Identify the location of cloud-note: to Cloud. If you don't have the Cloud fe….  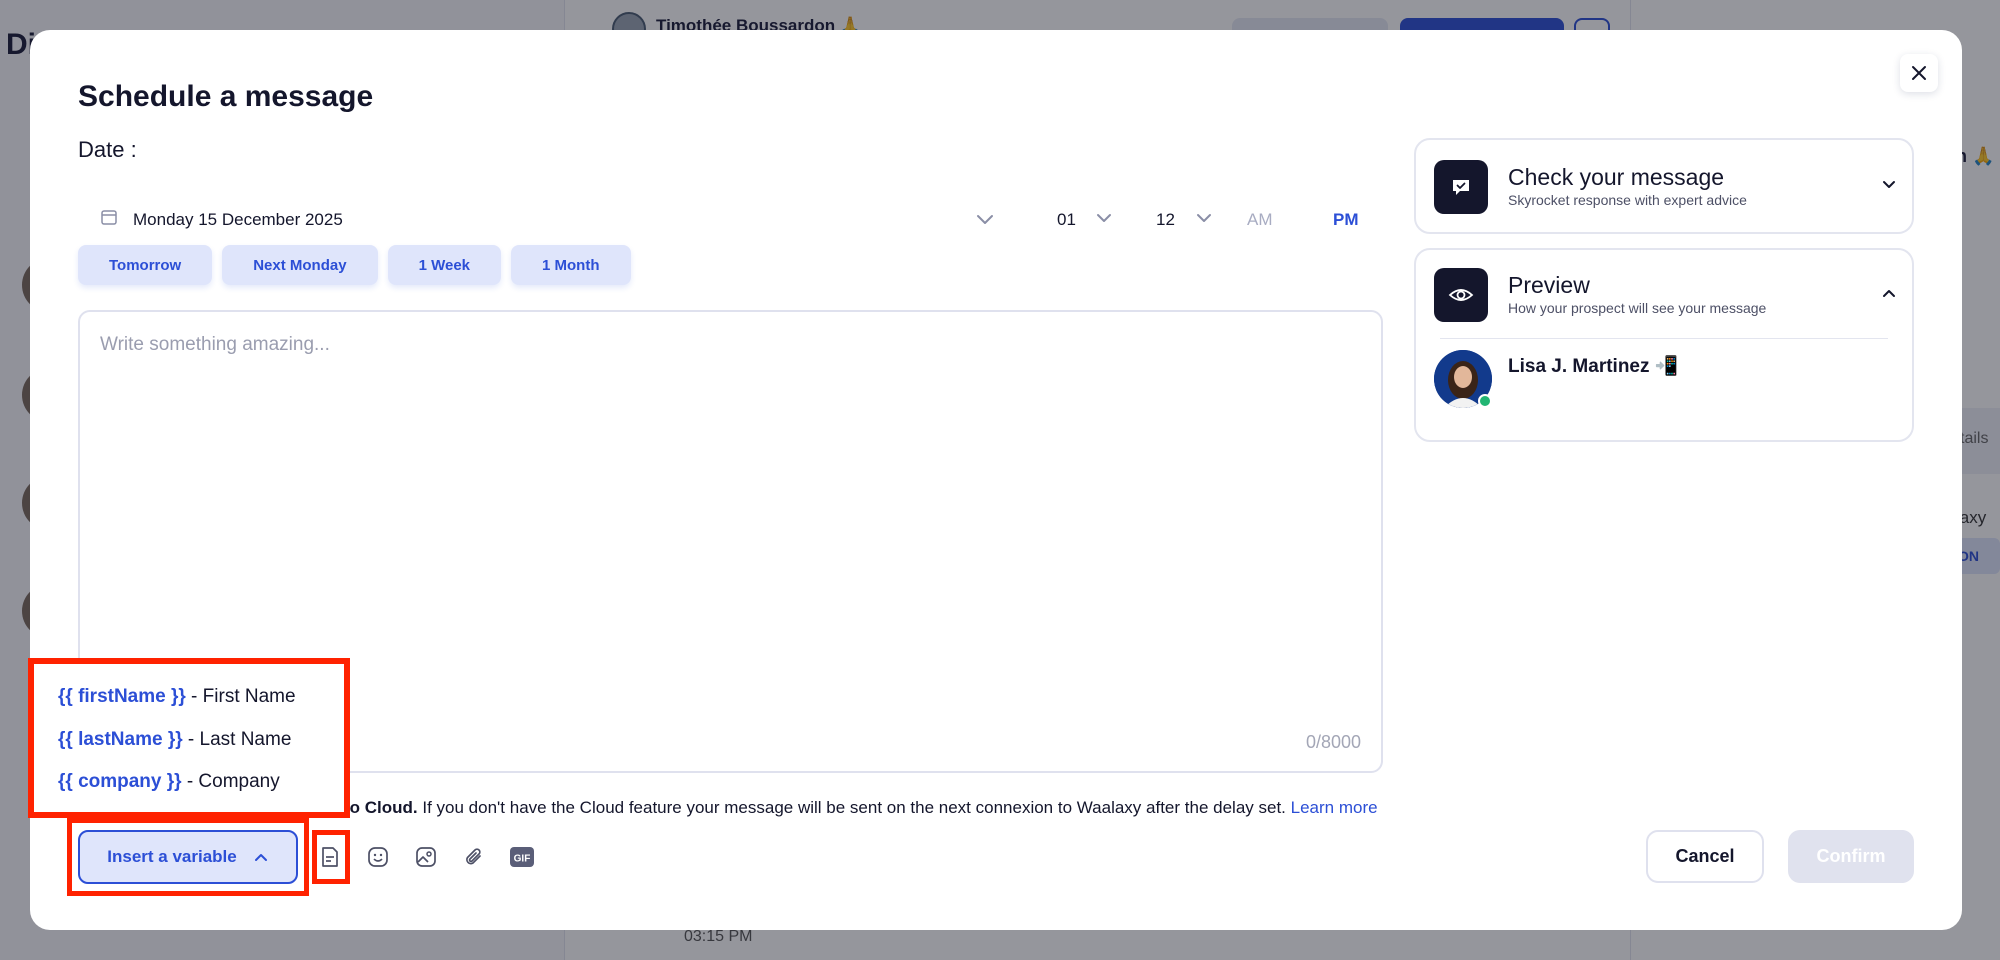
(861, 808).